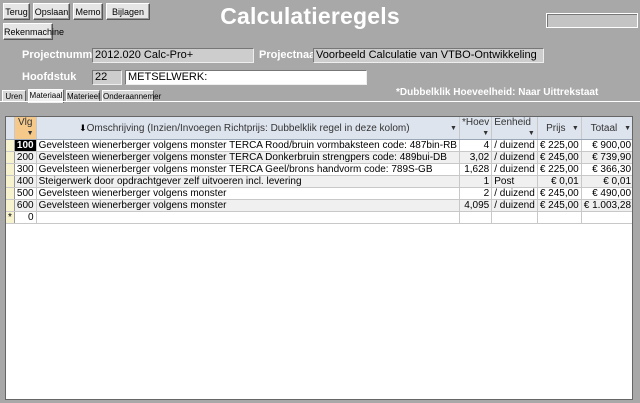 This screenshot has height=403, width=640. Describe the element at coordinates (83, 127) in the screenshot. I see `sort-down-icon: ⬇` at that location.